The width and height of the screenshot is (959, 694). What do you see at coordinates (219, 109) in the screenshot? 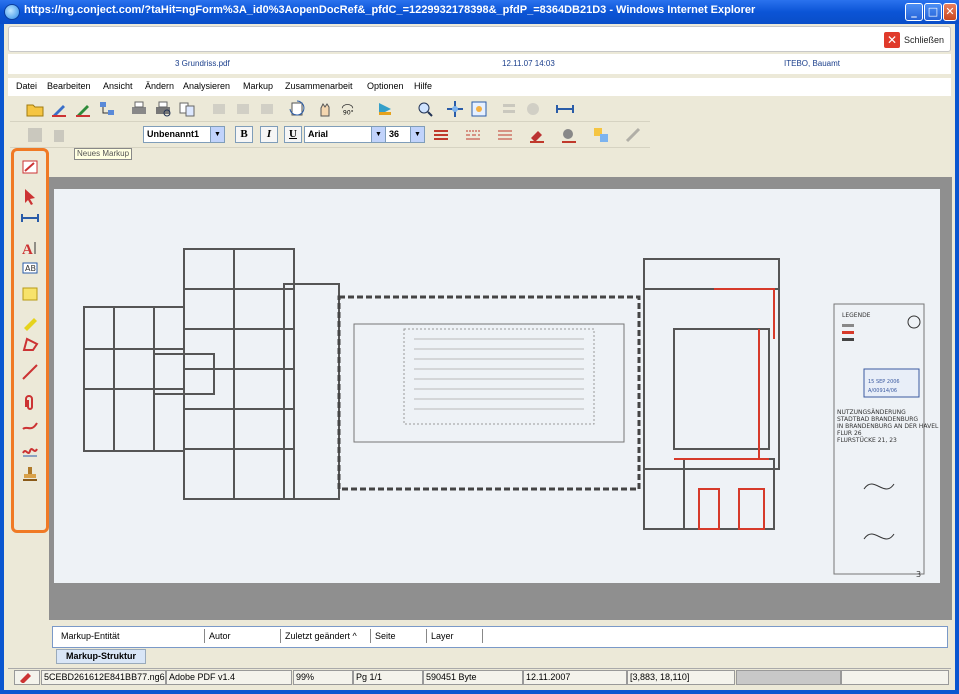
I see `first-page-icon` at bounding box center [219, 109].